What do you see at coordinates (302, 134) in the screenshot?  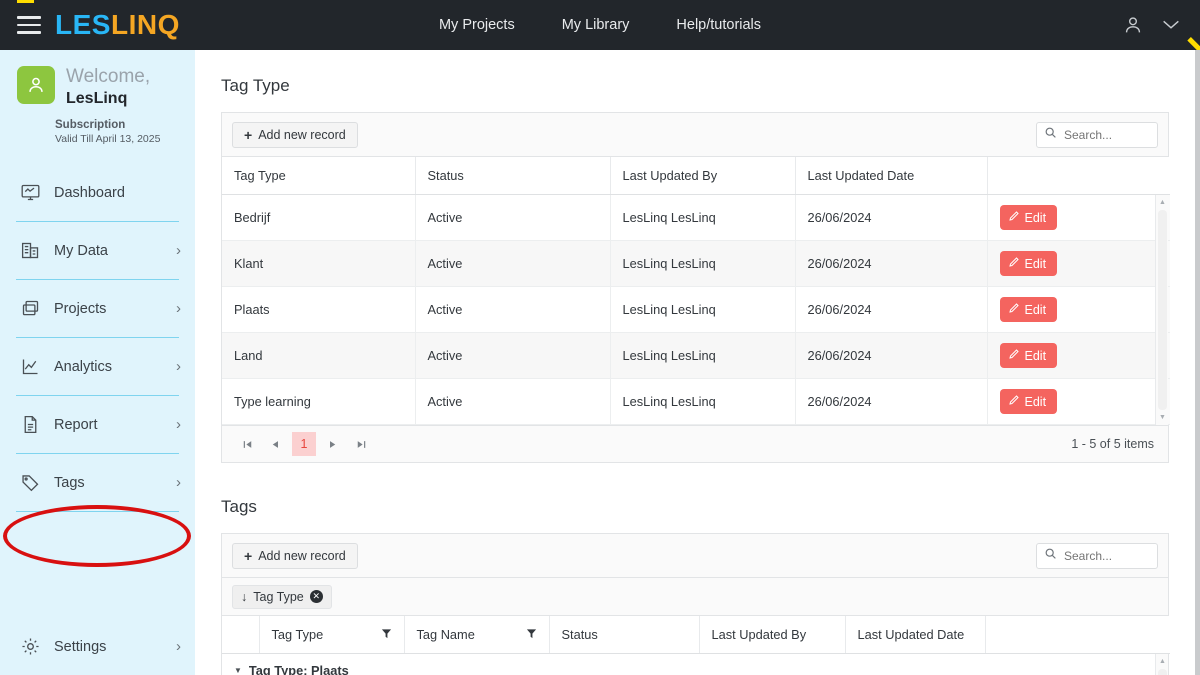 I see `add-button-label: Add new record` at bounding box center [302, 134].